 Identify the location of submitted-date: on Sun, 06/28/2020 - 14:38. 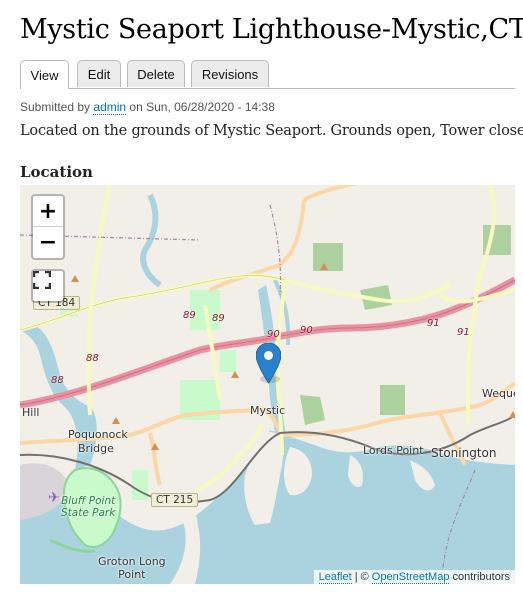
(202, 107).